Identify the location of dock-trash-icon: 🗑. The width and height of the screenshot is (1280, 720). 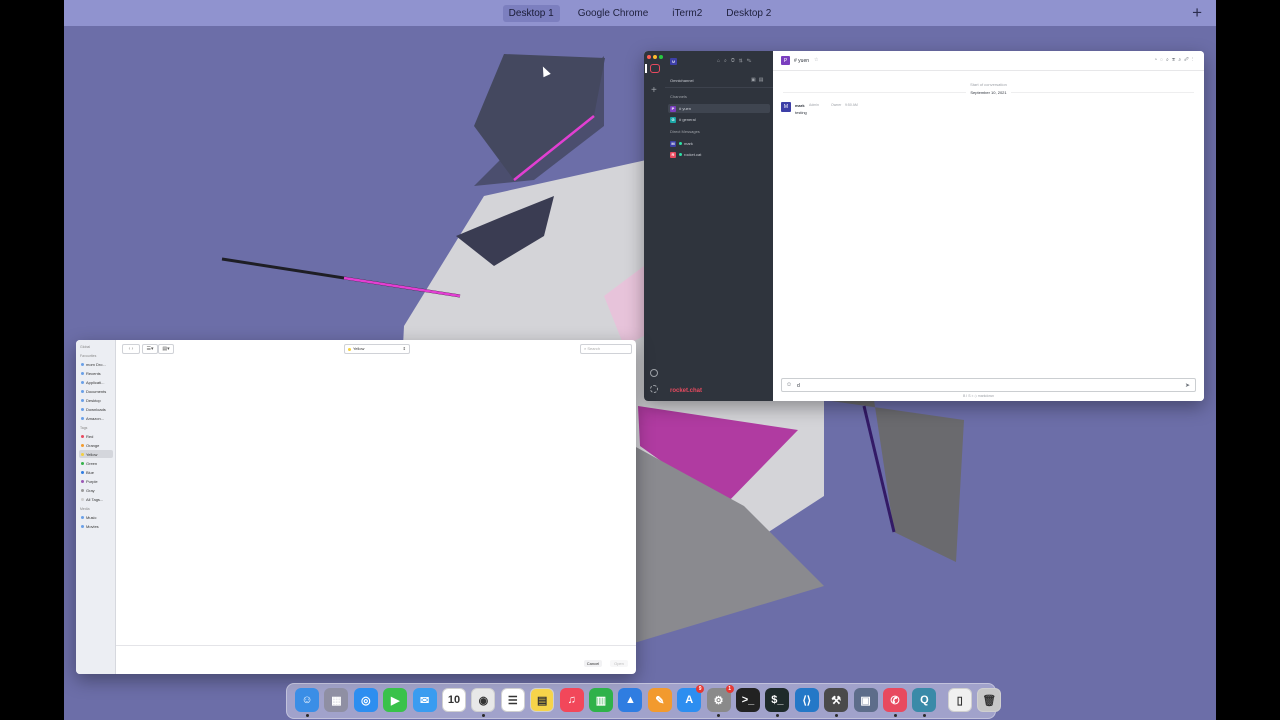
(989, 700).